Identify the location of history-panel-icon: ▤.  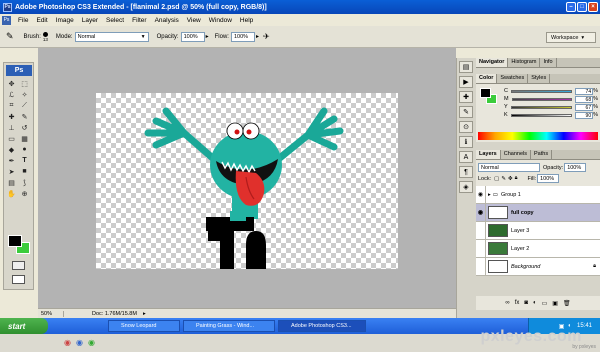
(466, 67).